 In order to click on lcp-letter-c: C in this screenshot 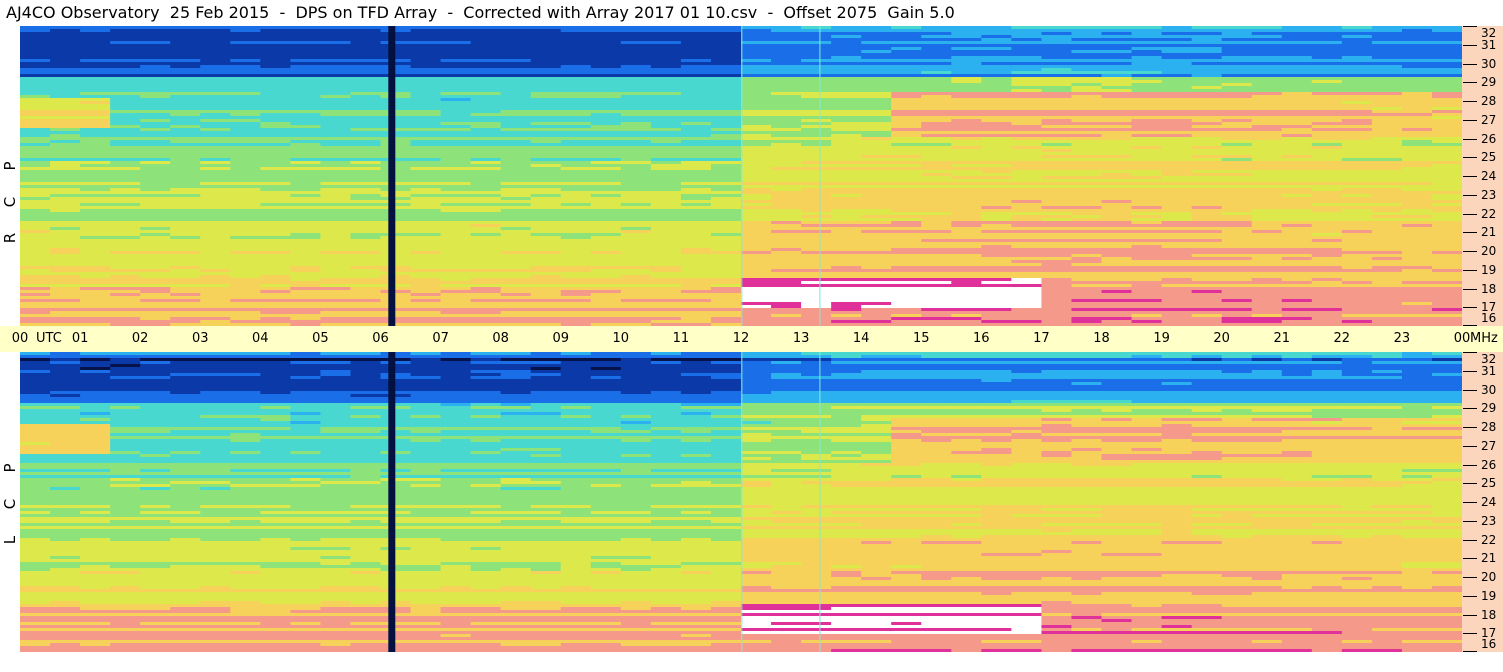, I will do `click(10, 504)`.